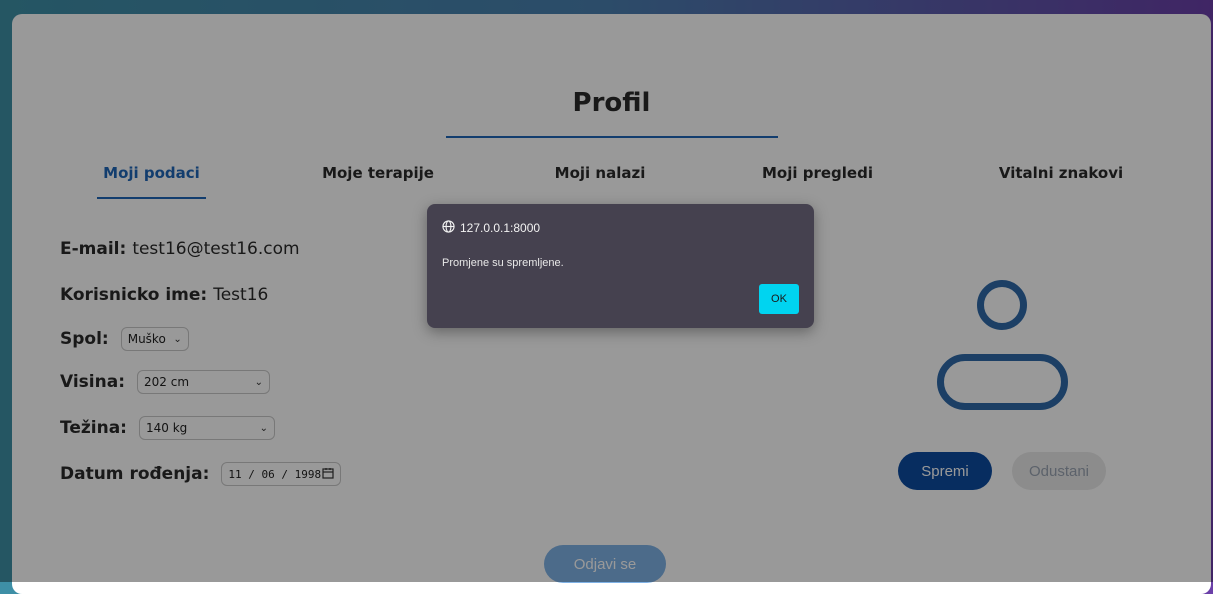  I want to click on dialog-ok-button: OK, so click(779, 299).